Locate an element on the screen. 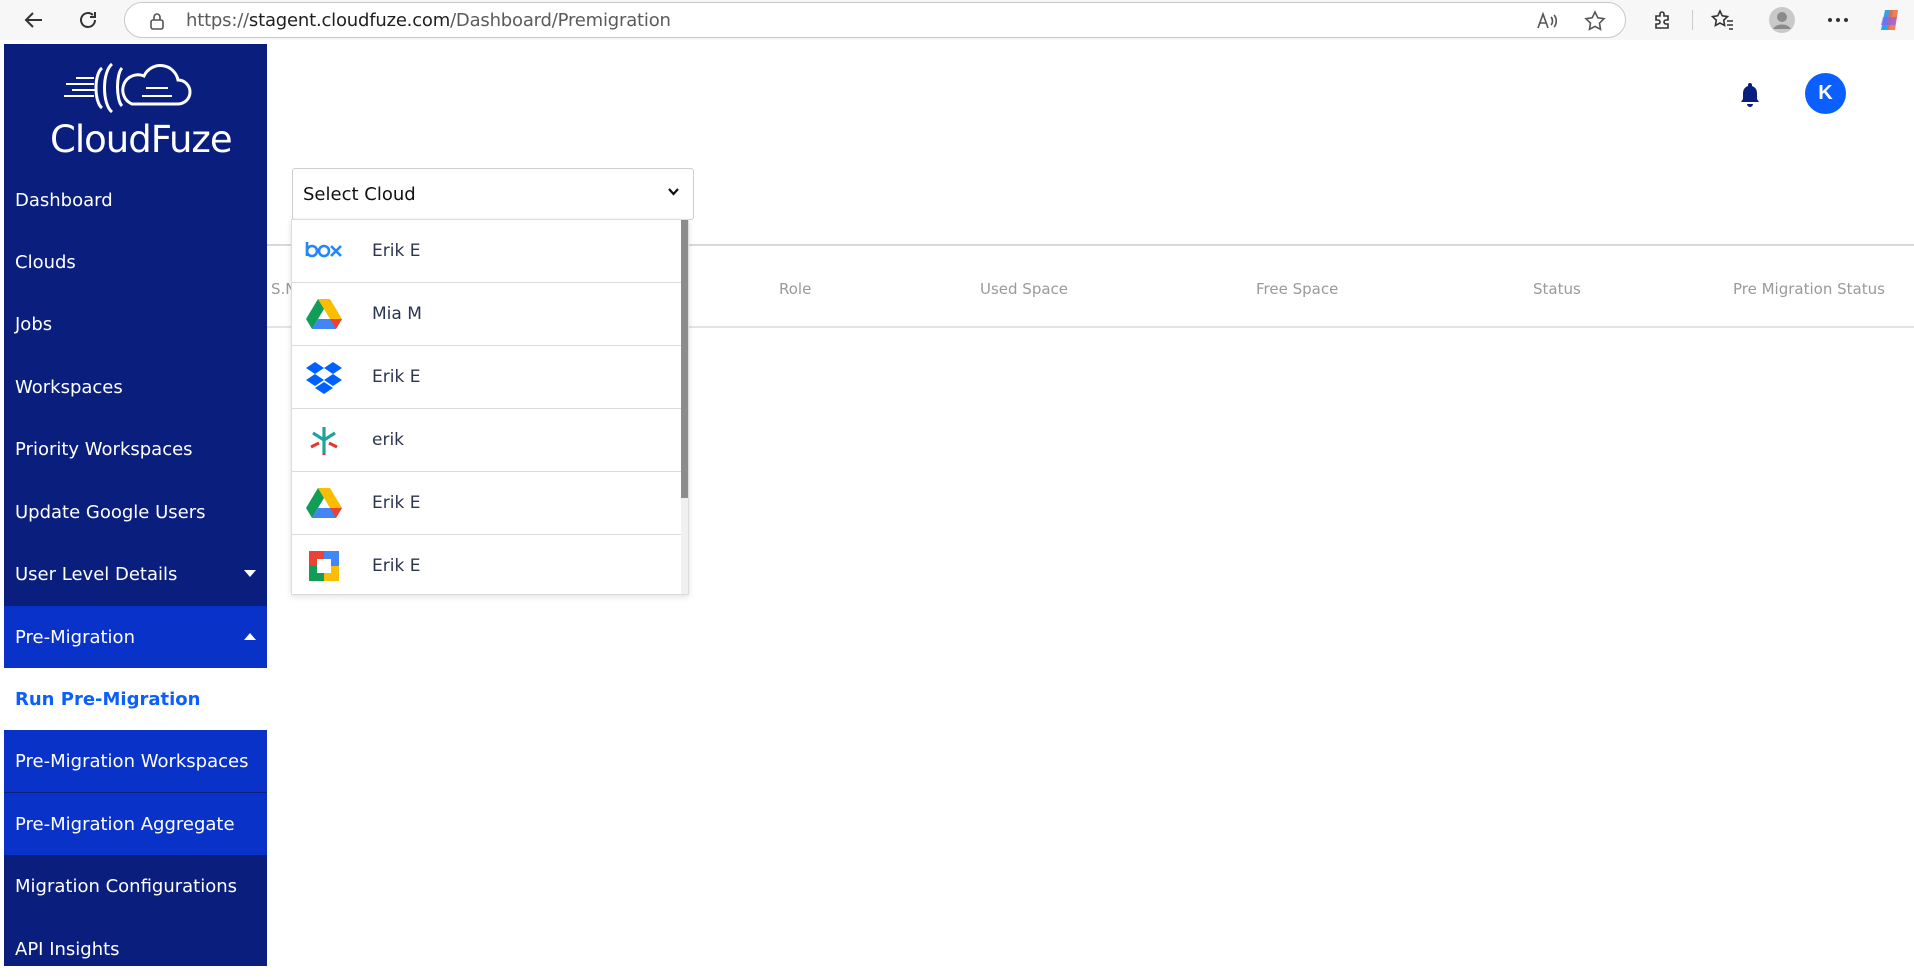  copilot-button is located at coordinates (1890, 20).